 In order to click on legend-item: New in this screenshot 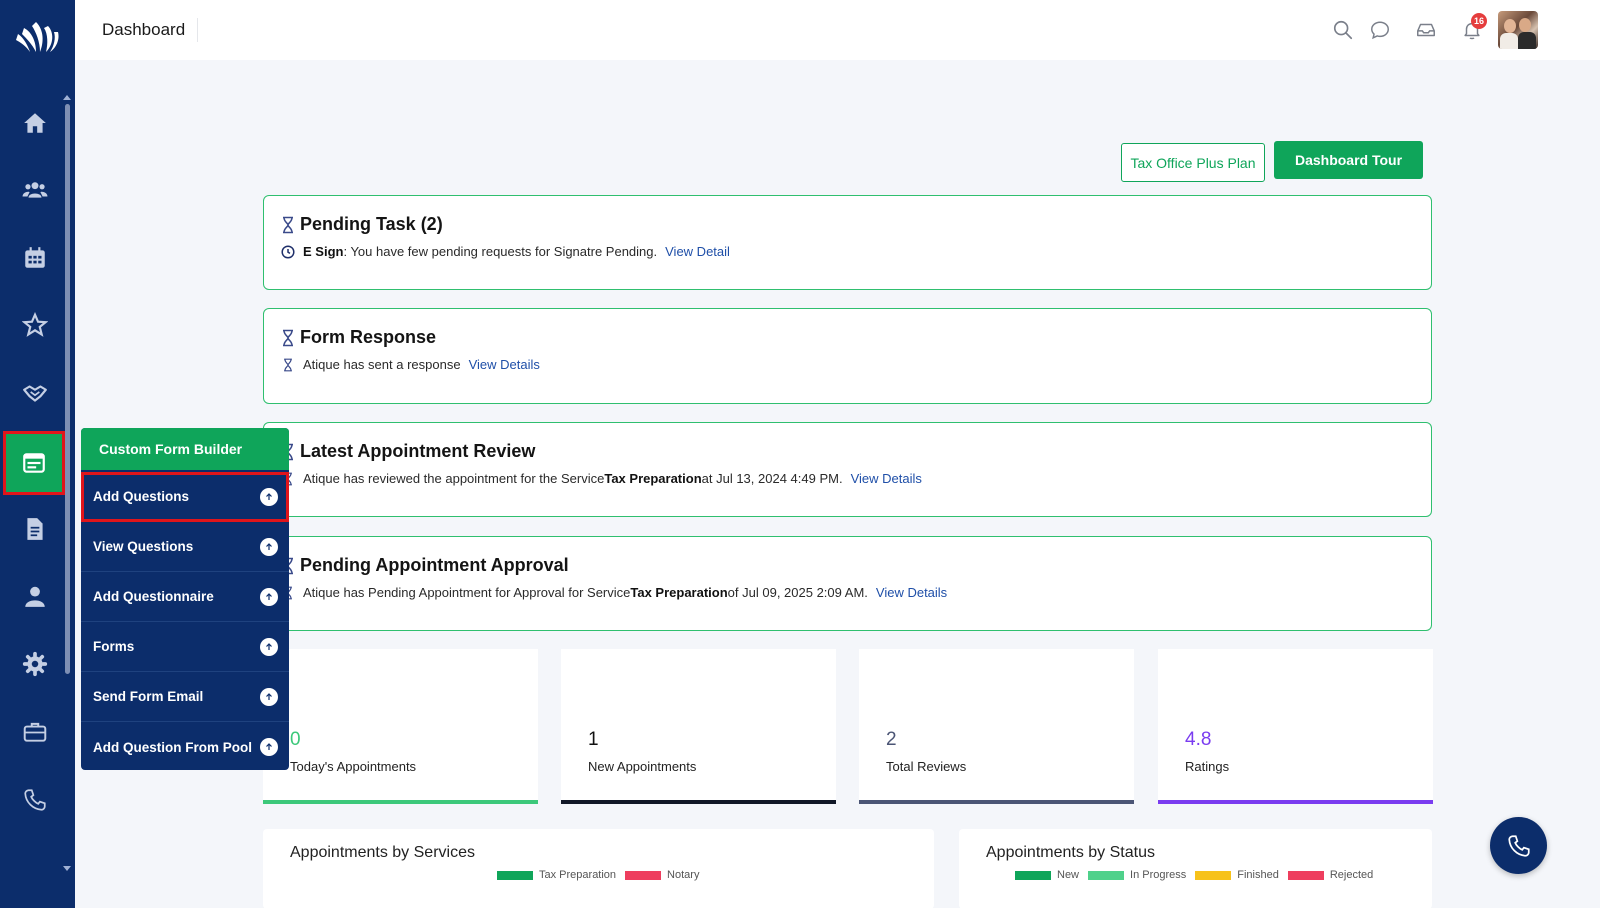, I will do `click(1047, 875)`.